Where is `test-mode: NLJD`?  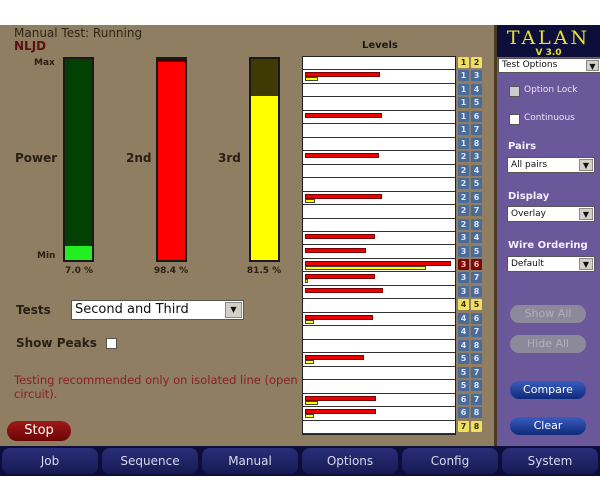
test-mode: NLJD is located at coordinates (30, 46).